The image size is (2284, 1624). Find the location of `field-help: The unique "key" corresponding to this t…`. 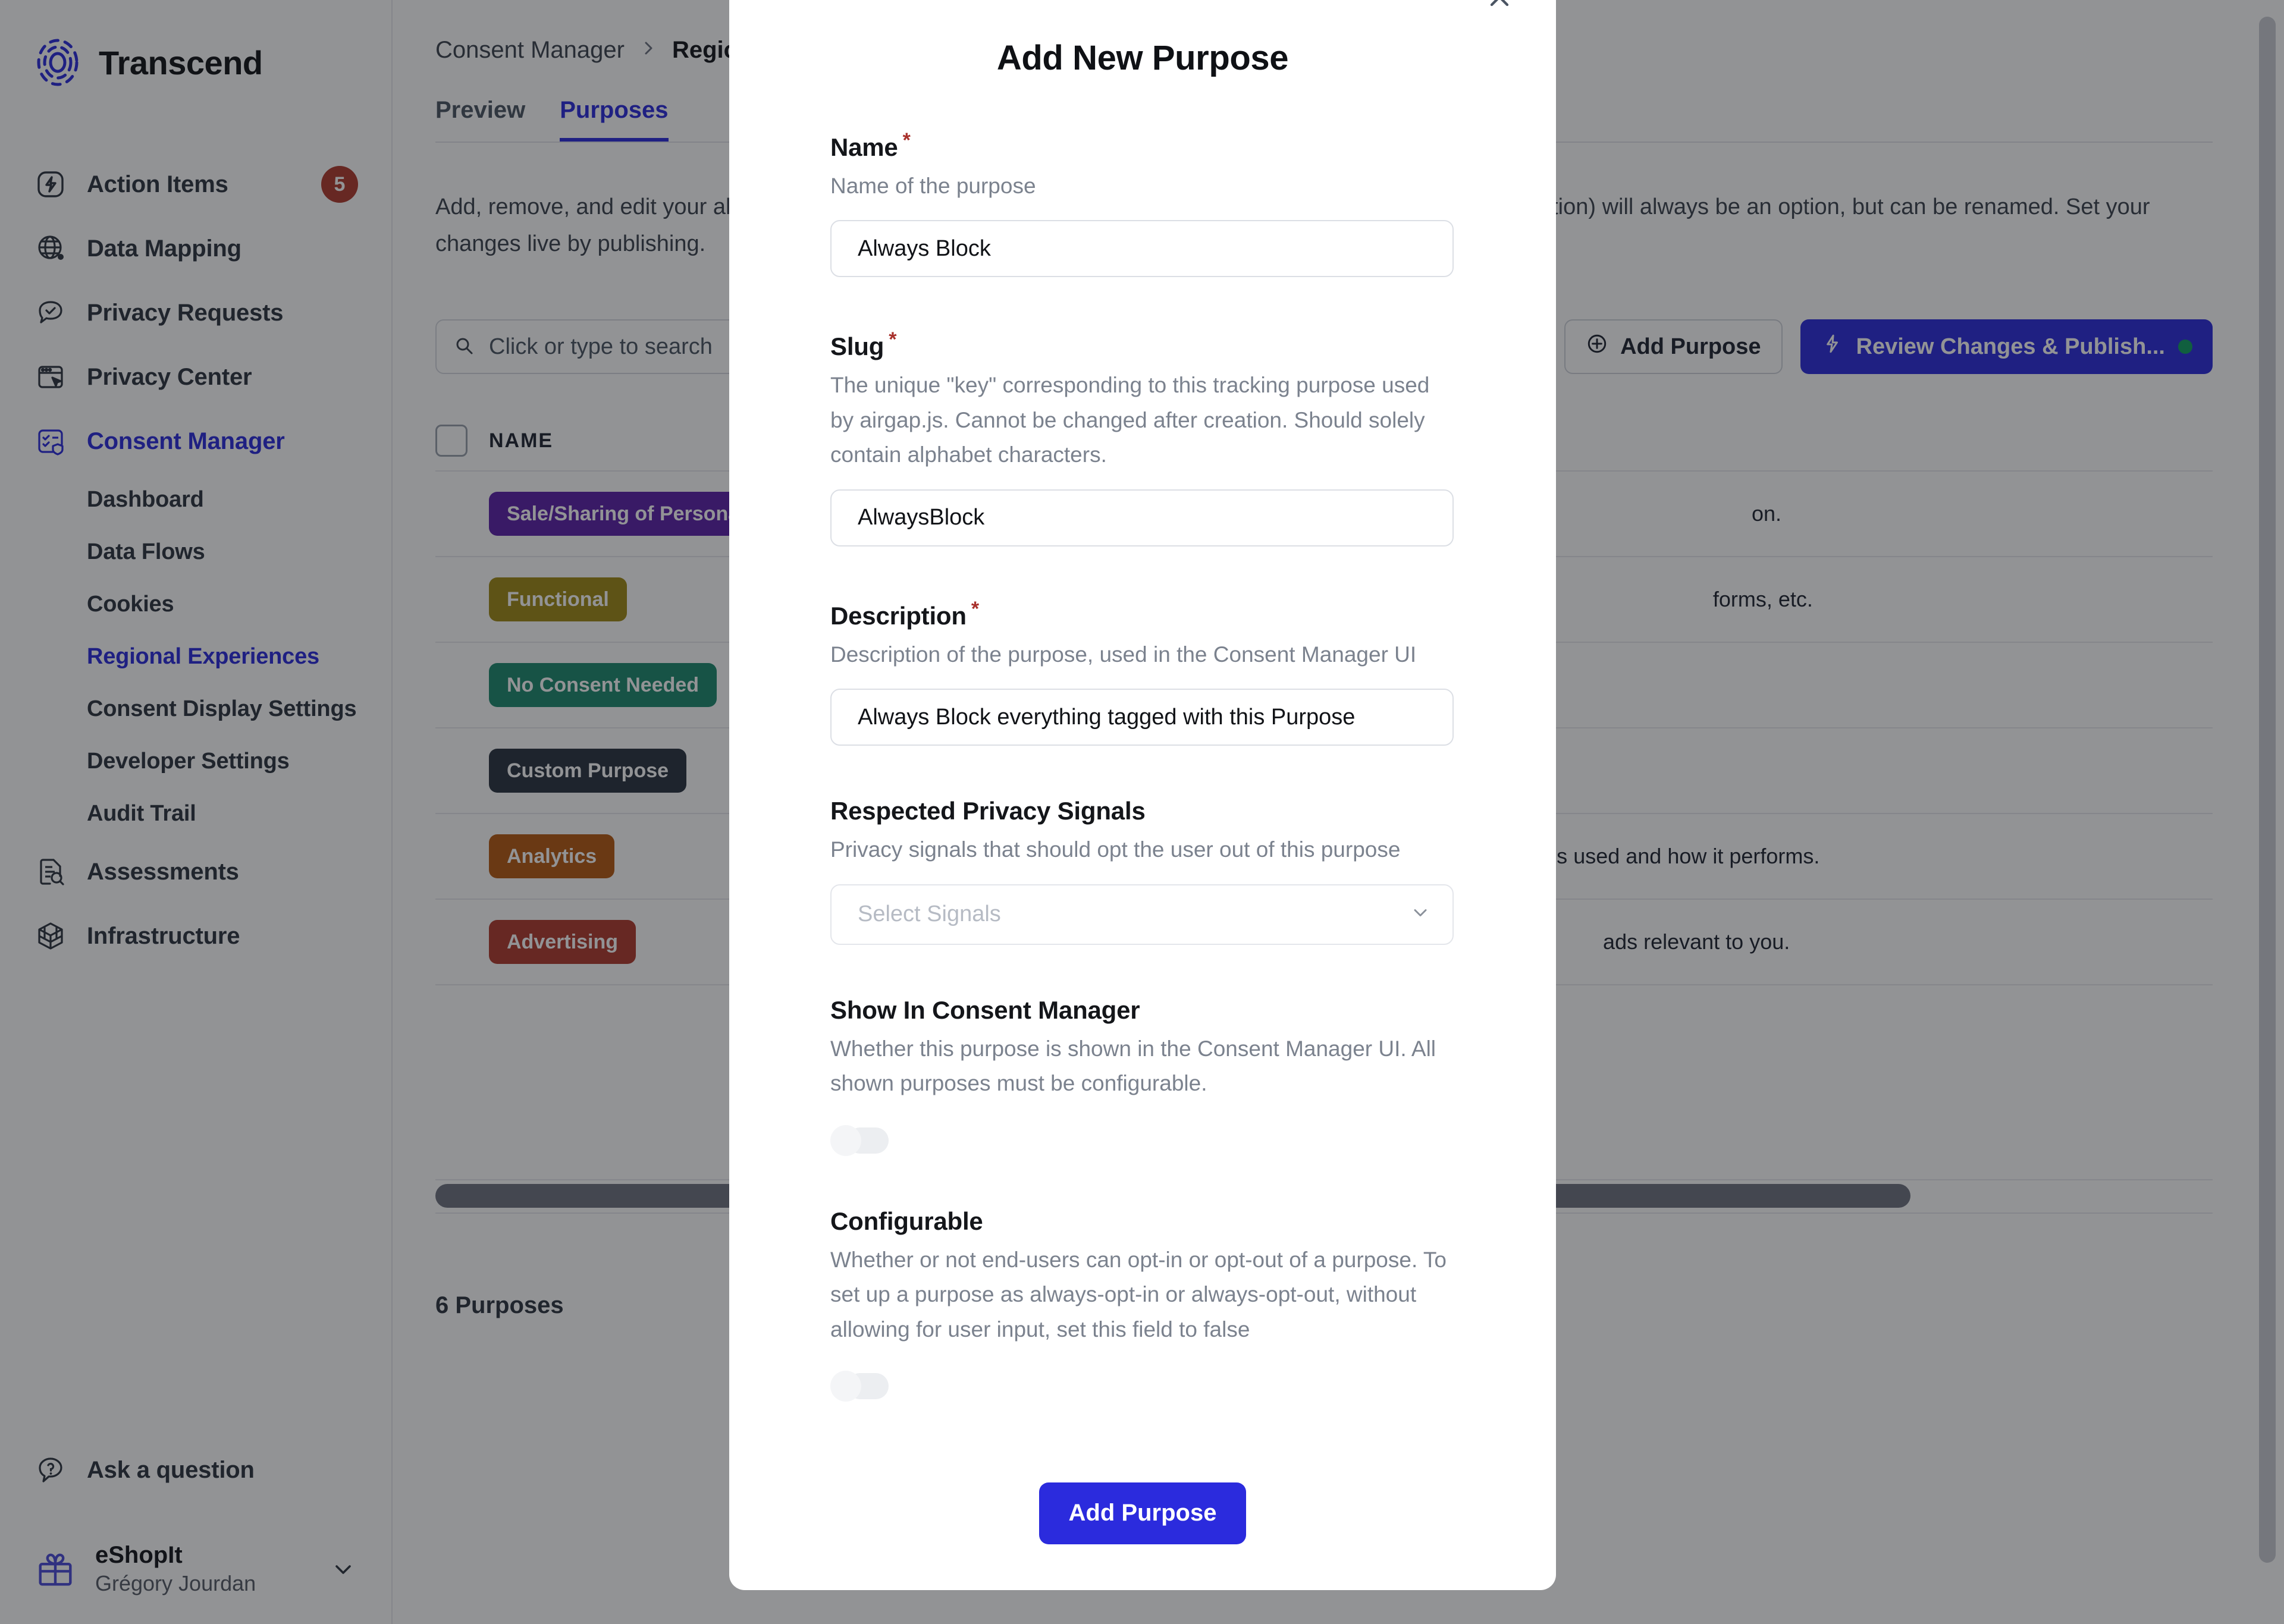

field-help: The unique "key" corresponding to this t… is located at coordinates (1130, 420).